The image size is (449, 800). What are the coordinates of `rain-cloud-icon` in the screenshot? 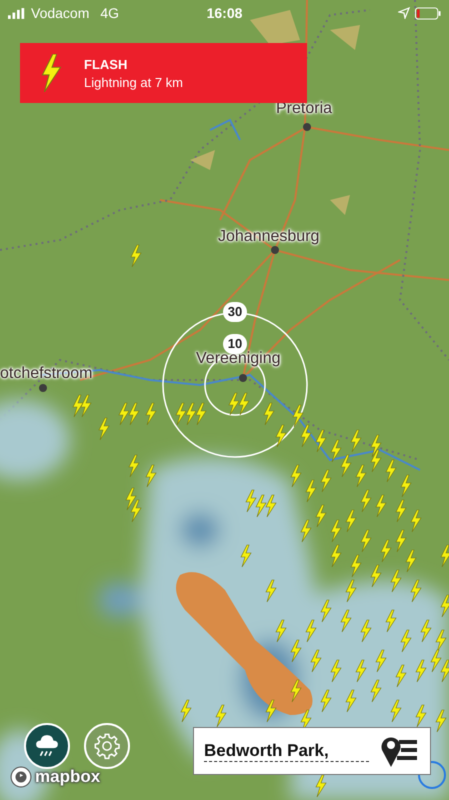 It's located at (47, 746).